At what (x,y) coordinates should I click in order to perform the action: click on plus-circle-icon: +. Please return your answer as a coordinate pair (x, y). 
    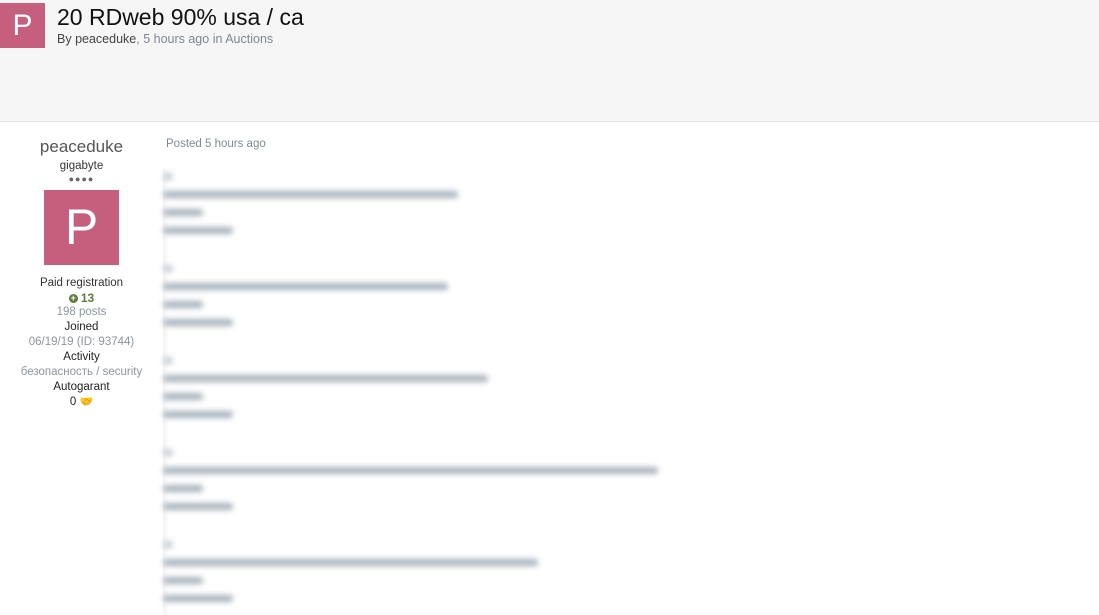
    Looking at the image, I should click on (73, 298).